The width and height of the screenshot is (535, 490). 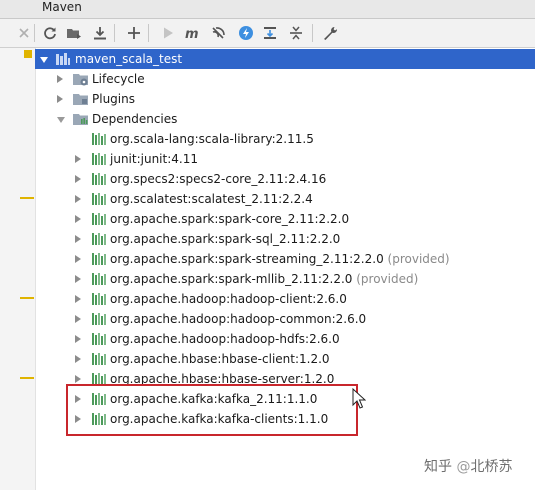 I want to click on dependency-item: org.apache.spark:spark-sql_2.11:2.2.0, so click(x=285, y=239).